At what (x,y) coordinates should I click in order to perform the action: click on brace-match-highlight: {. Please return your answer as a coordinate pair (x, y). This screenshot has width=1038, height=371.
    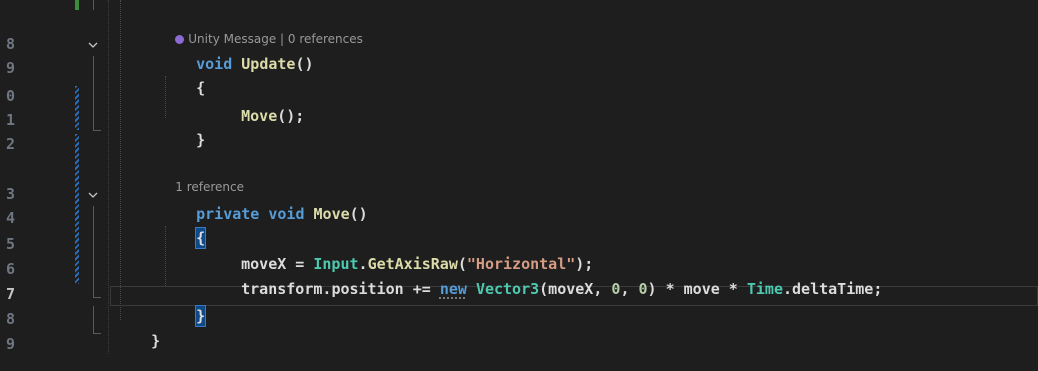
    Looking at the image, I should click on (201, 238).